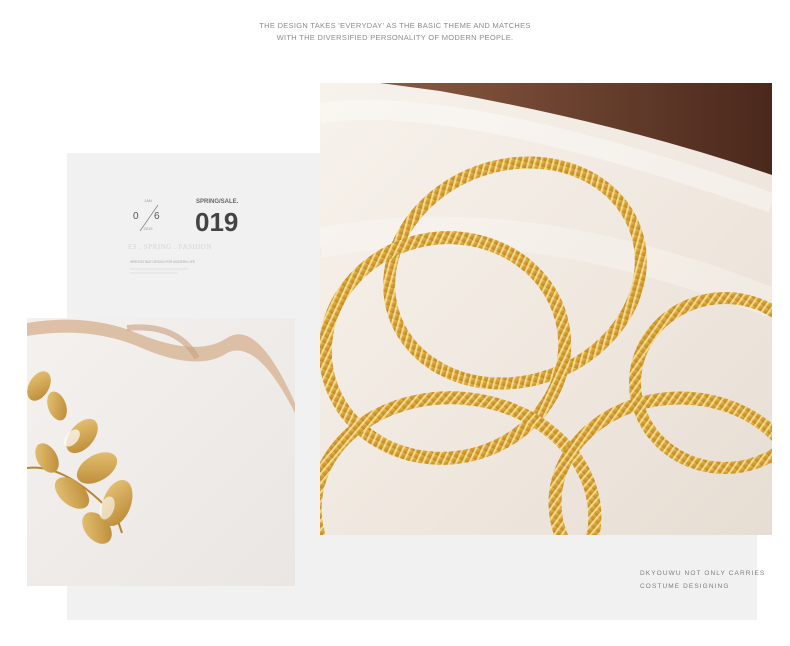  Describe the element at coordinates (685, 586) in the screenshot. I see `caption-line-2: COSTUME DESIGNING` at that location.